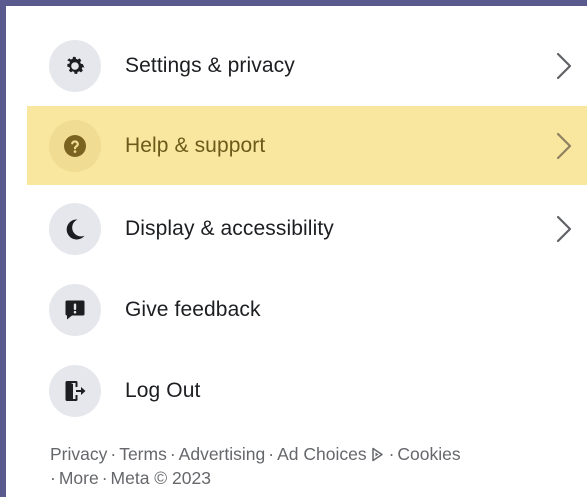 The height and width of the screenshot is (497, 587). Describe the element at coordinates (428, 454) in the screenshot. I see `cookies-link: Cookies` at that location.